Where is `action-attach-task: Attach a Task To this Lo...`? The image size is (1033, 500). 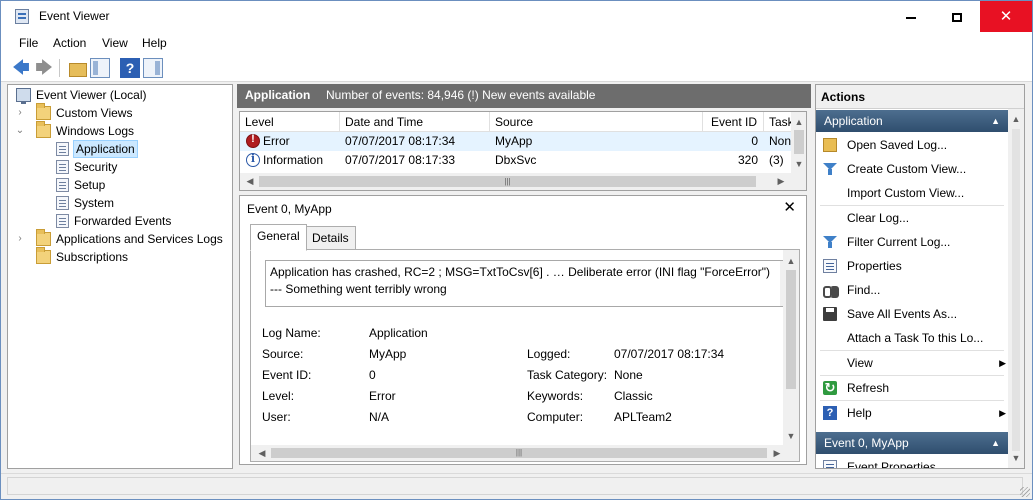
action-attach-task: Attach a Task To this Lo... is located at coordinates (912, 338).